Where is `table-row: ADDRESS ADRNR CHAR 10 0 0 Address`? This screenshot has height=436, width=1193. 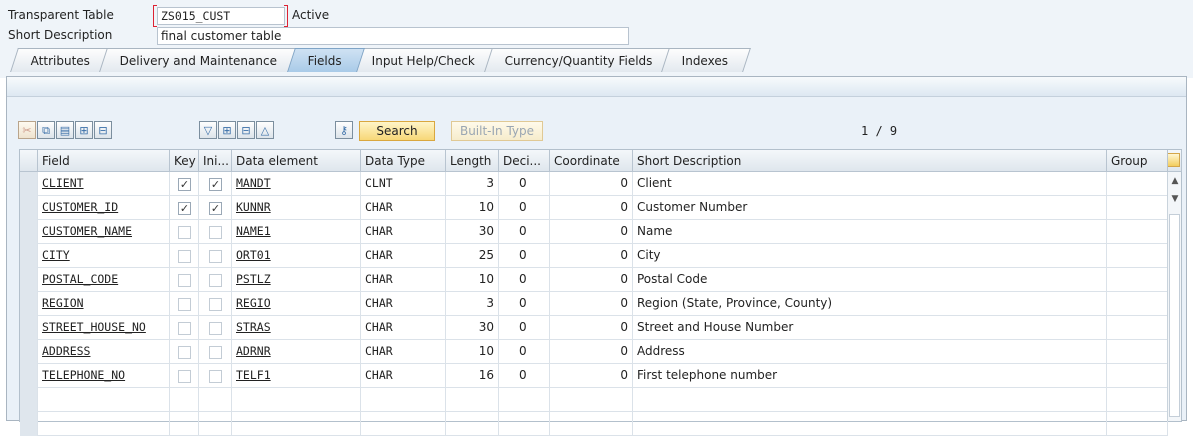
table-row: ADDRESS ADRNR CHAR 10 0 0 Address is located at coordinates (594, 352).